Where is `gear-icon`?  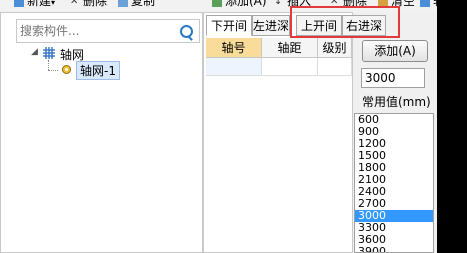 gear-icon is located at coordinates (66, 69).